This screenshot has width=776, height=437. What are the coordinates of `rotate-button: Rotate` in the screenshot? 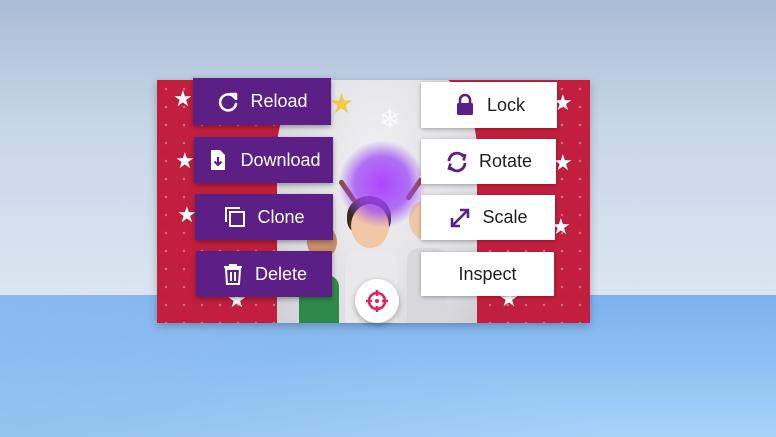 It's located at (488, 161).